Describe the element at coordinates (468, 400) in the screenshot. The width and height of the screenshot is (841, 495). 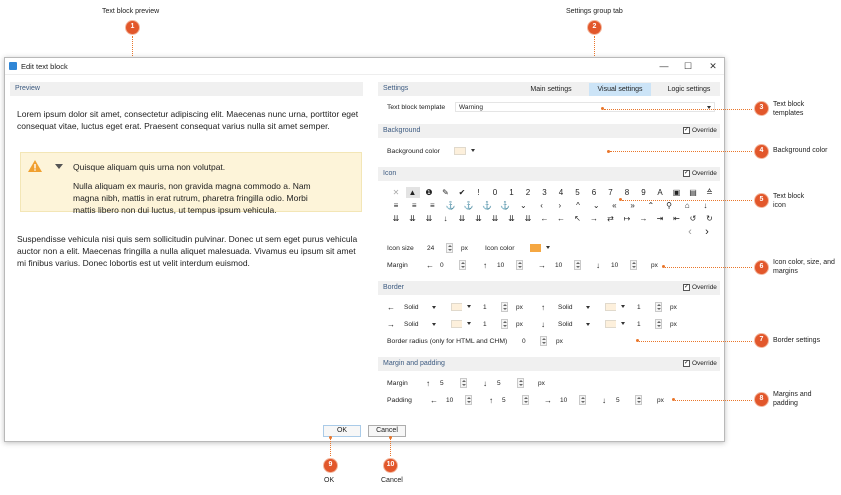
I see `padding-left-stepper` at that location.